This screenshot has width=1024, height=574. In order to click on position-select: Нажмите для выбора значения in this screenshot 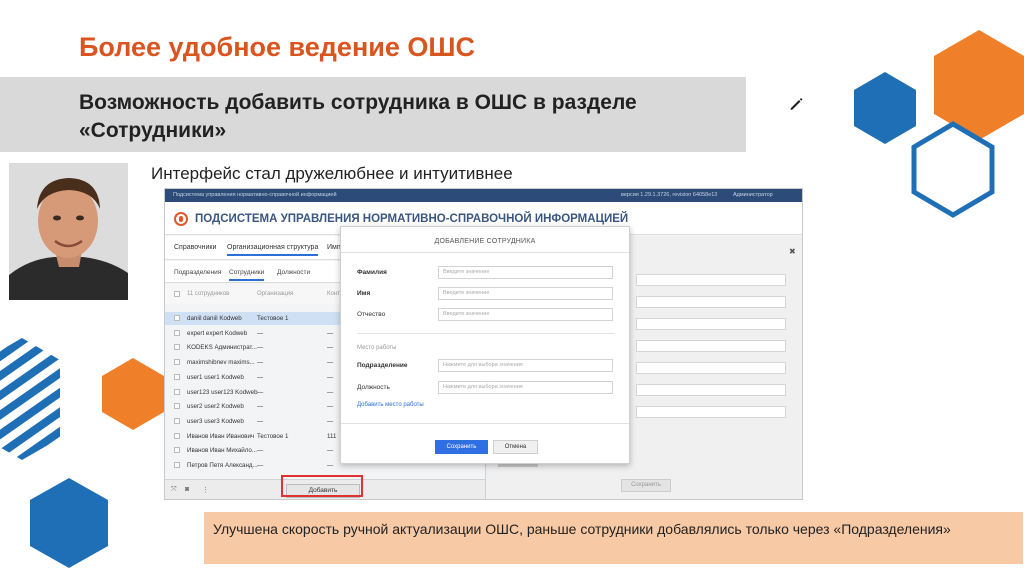, I will do `click(525, 387)`.